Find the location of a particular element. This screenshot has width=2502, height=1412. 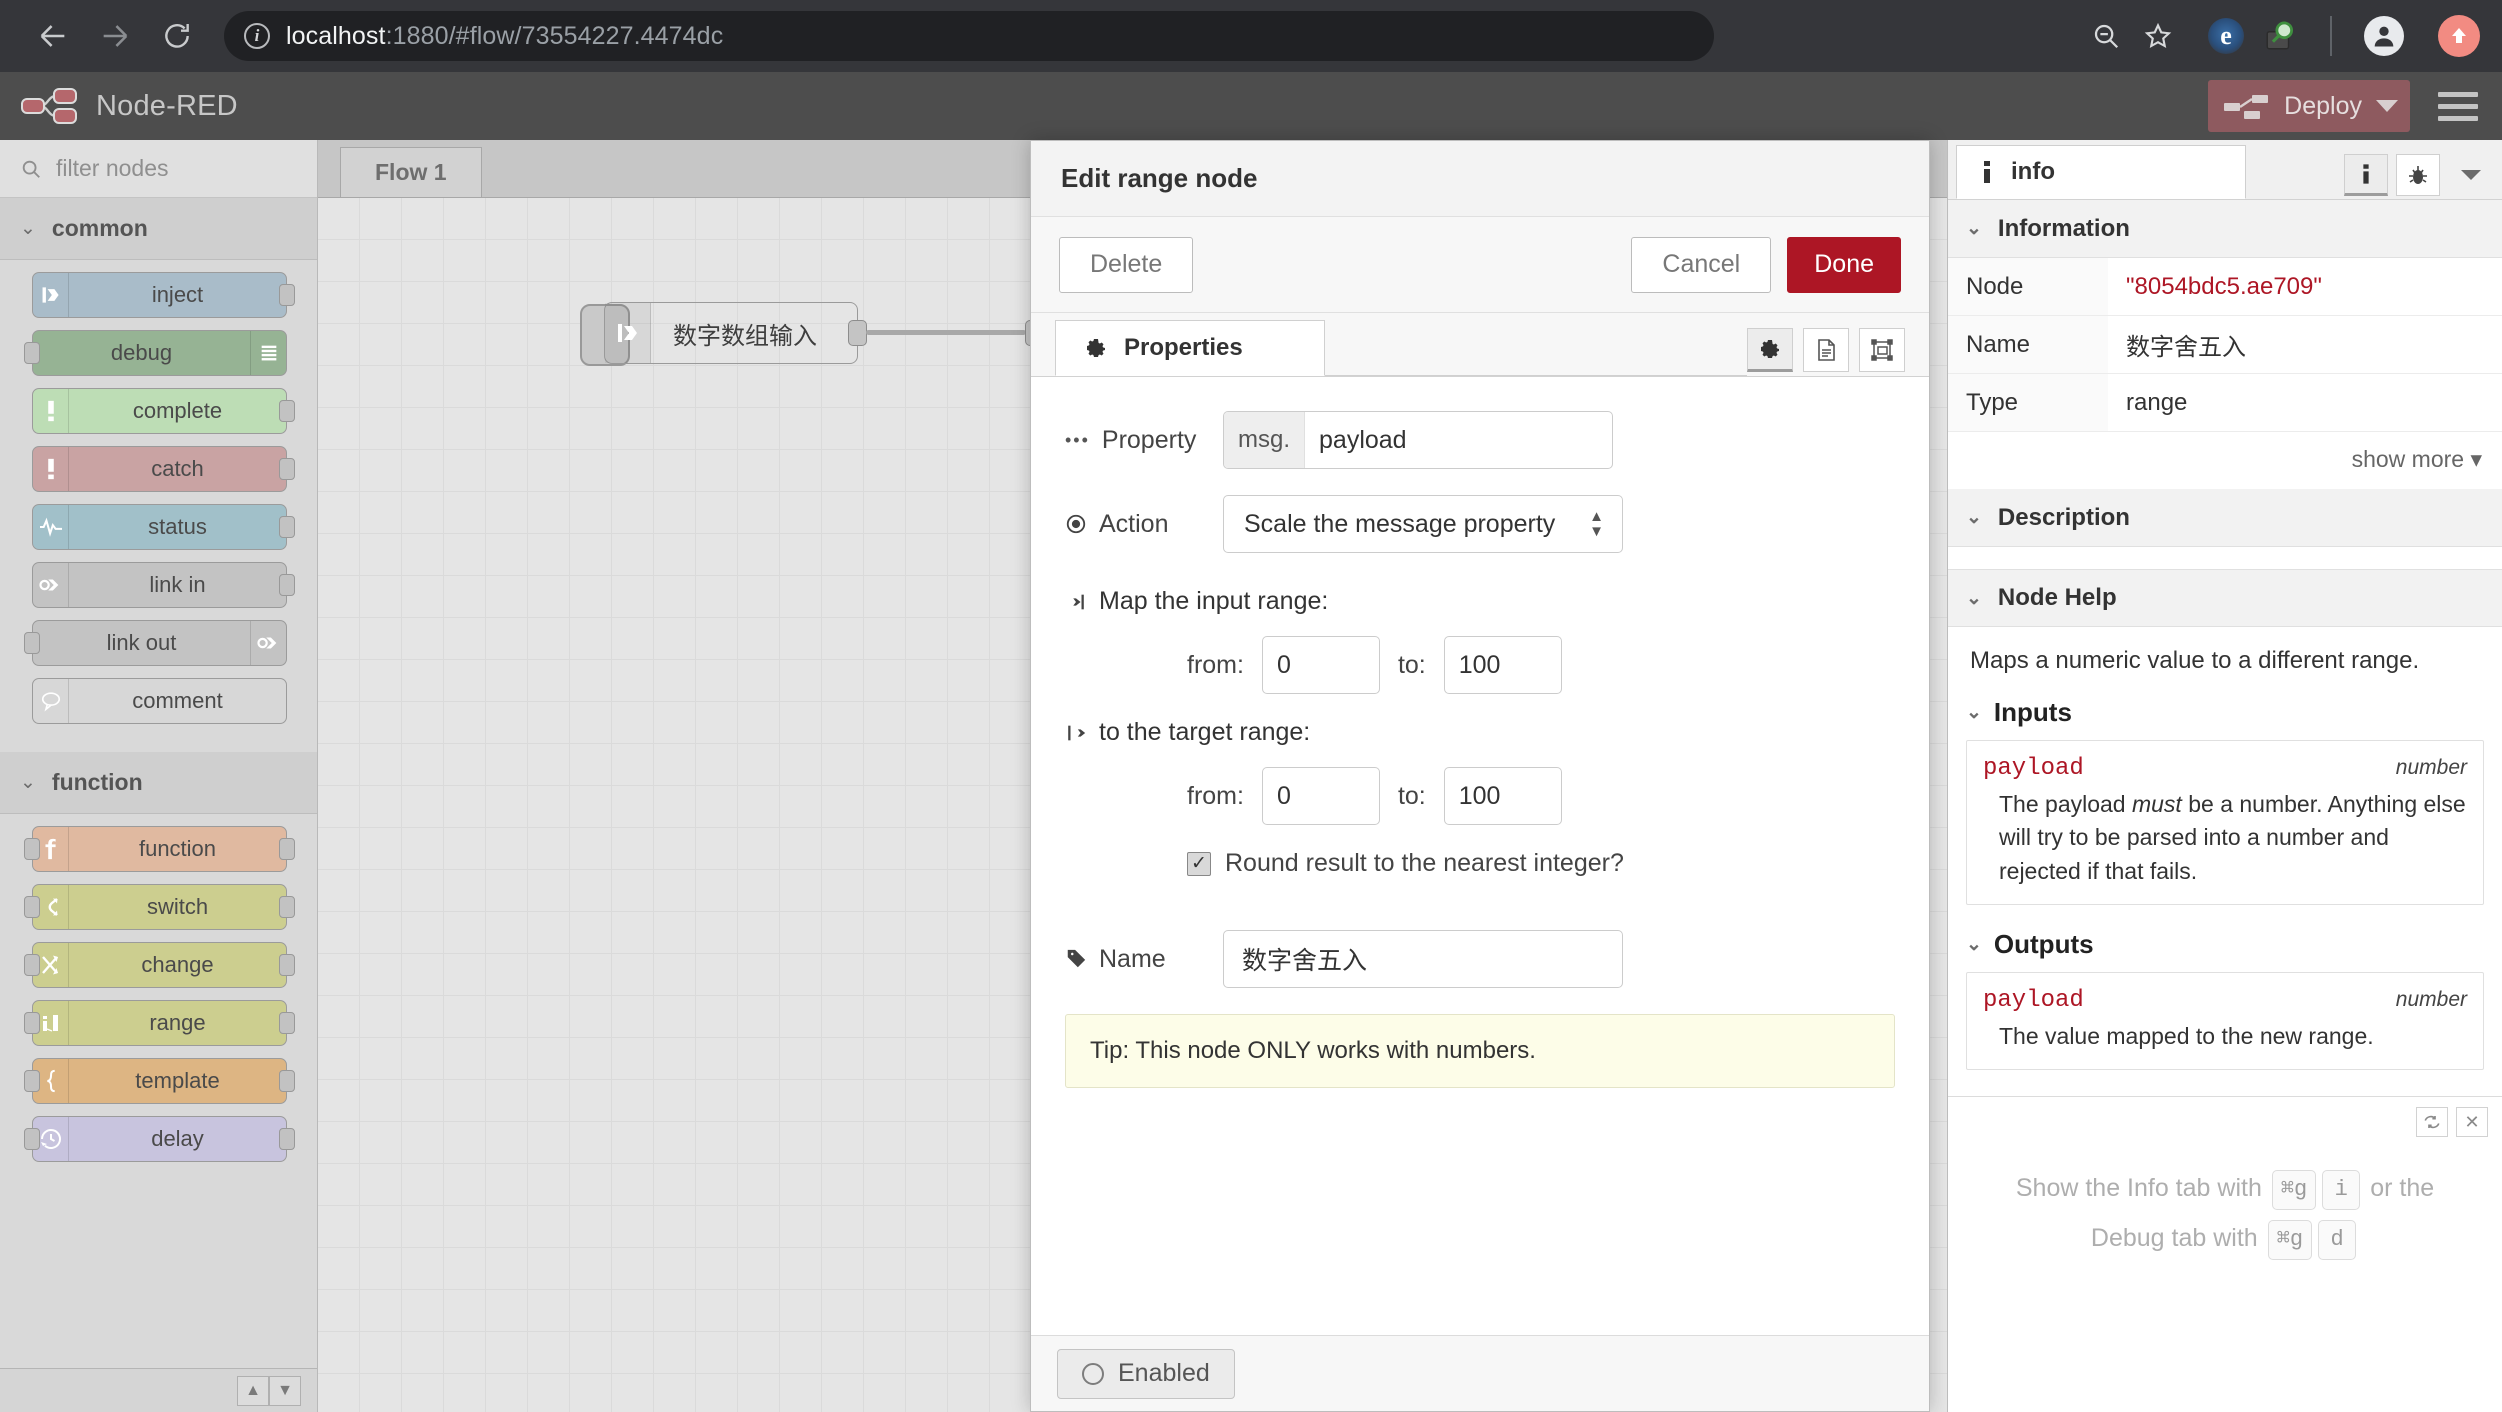

palette-node-status: status is located at coordinates (163, 527).